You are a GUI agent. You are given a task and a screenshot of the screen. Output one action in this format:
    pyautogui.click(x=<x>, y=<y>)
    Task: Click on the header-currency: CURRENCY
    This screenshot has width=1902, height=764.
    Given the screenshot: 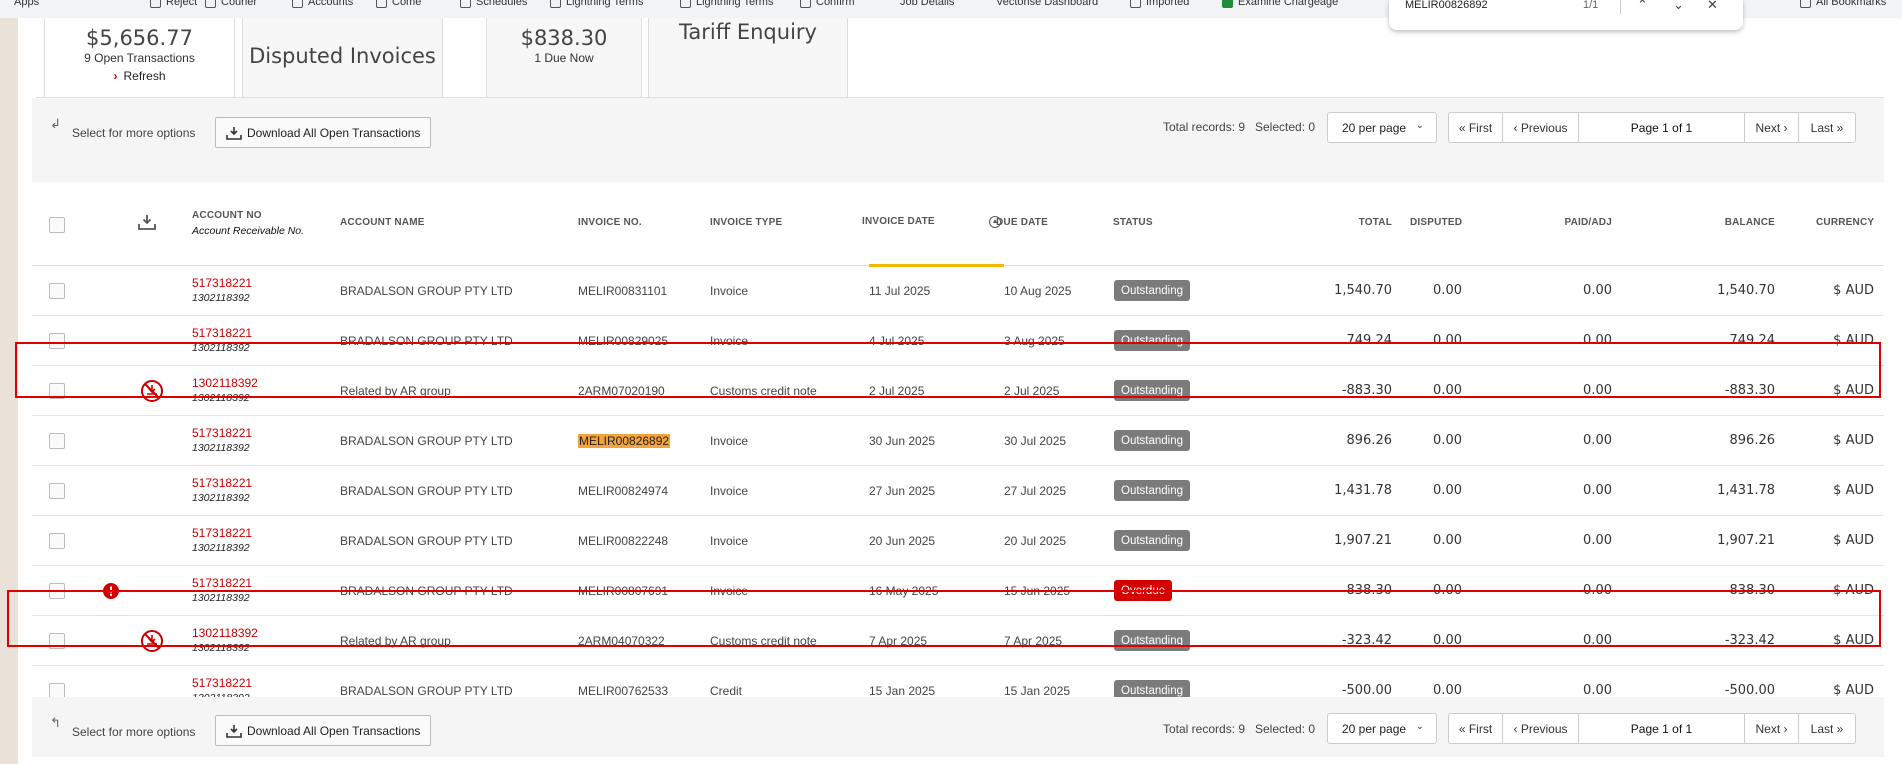 What is the action you would take?
    pyautogui.click(x=1845, y=222)
    